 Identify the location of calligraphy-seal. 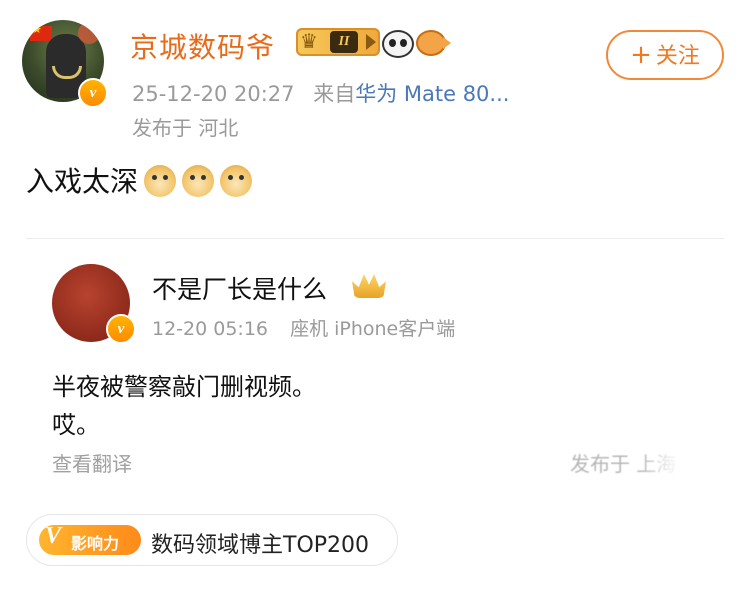
(92, 300).